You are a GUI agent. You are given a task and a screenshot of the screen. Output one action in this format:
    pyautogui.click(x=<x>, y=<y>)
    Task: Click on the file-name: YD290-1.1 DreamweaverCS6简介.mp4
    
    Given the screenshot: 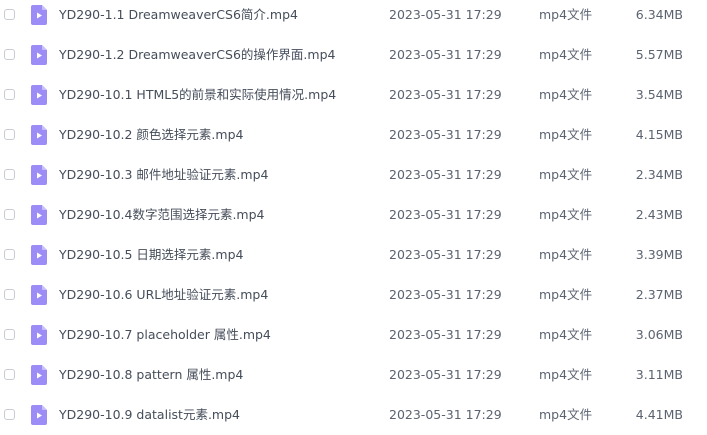 What is the action you would take?
    pyautogui.click(x=178, y=15)
    